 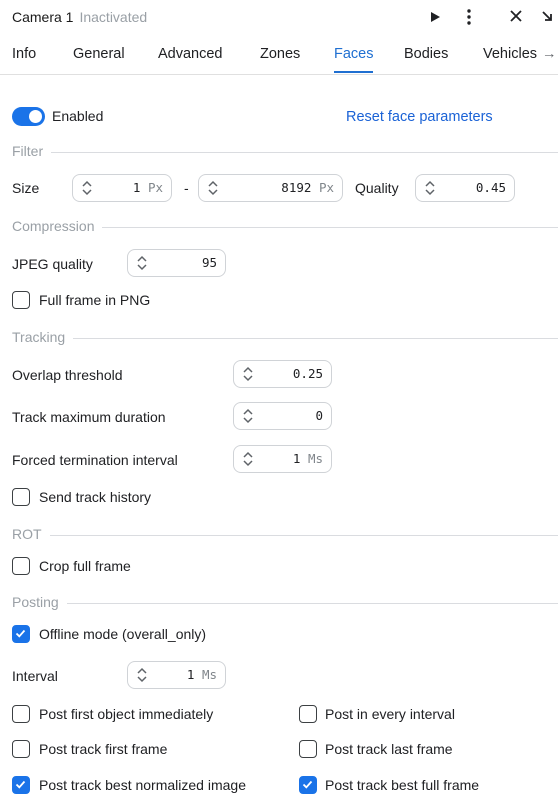 What do you see at coordinates (419, 117) in the screenshot?
I see `reset-face-parameters-link: Reset face parameters` at bounding box center [419, 117].